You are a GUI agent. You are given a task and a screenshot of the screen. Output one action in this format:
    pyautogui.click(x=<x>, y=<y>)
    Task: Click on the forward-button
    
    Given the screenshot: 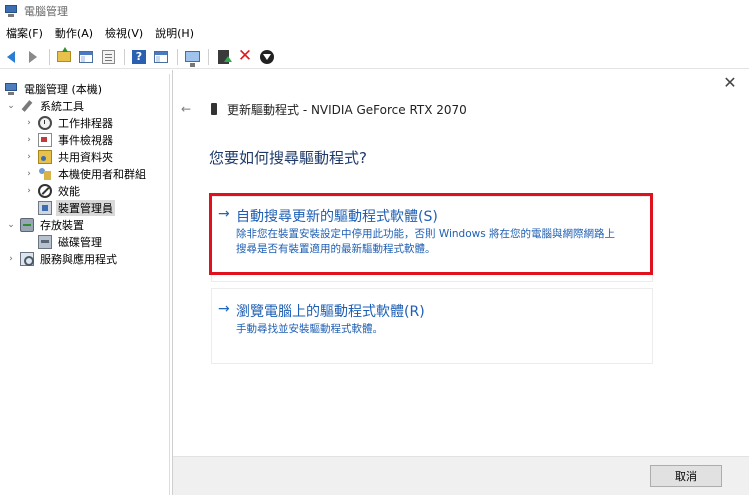 What is the action you would take?
    pyautogui.click(x=33, y=57)
    